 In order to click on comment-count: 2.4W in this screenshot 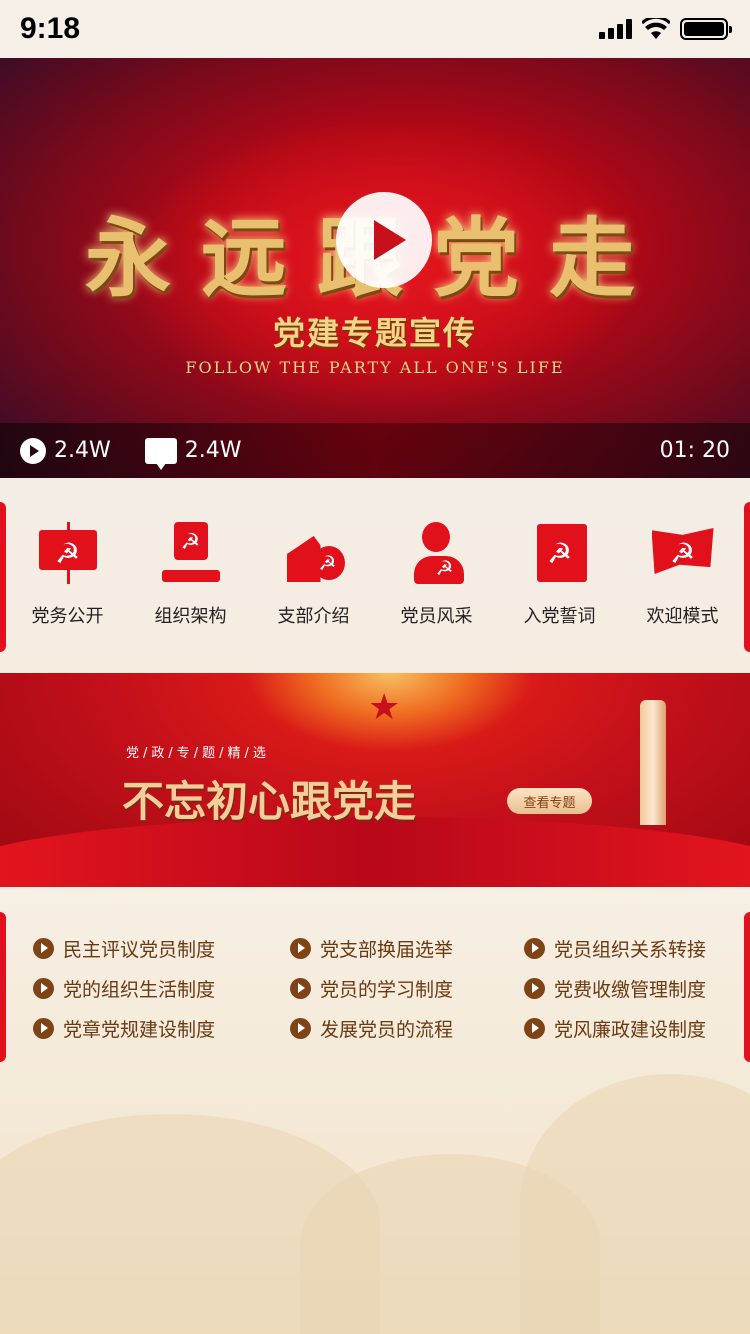, I will do `click(213, 450)`.